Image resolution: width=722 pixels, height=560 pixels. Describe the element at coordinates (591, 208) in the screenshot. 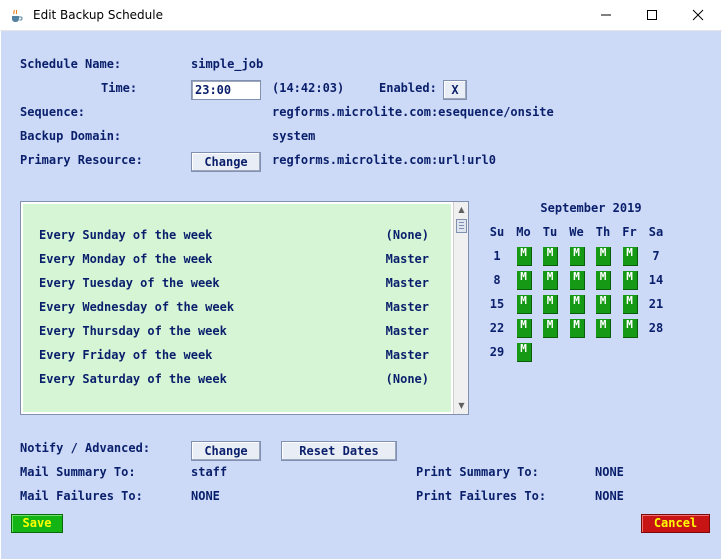

I see `calendar-title: September 2019` at that location.